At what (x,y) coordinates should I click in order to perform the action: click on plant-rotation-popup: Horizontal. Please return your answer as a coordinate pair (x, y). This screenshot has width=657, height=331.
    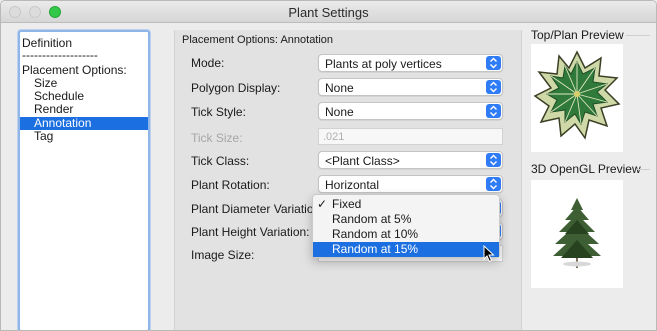
    Looking at the image, I should click on (410, 184).